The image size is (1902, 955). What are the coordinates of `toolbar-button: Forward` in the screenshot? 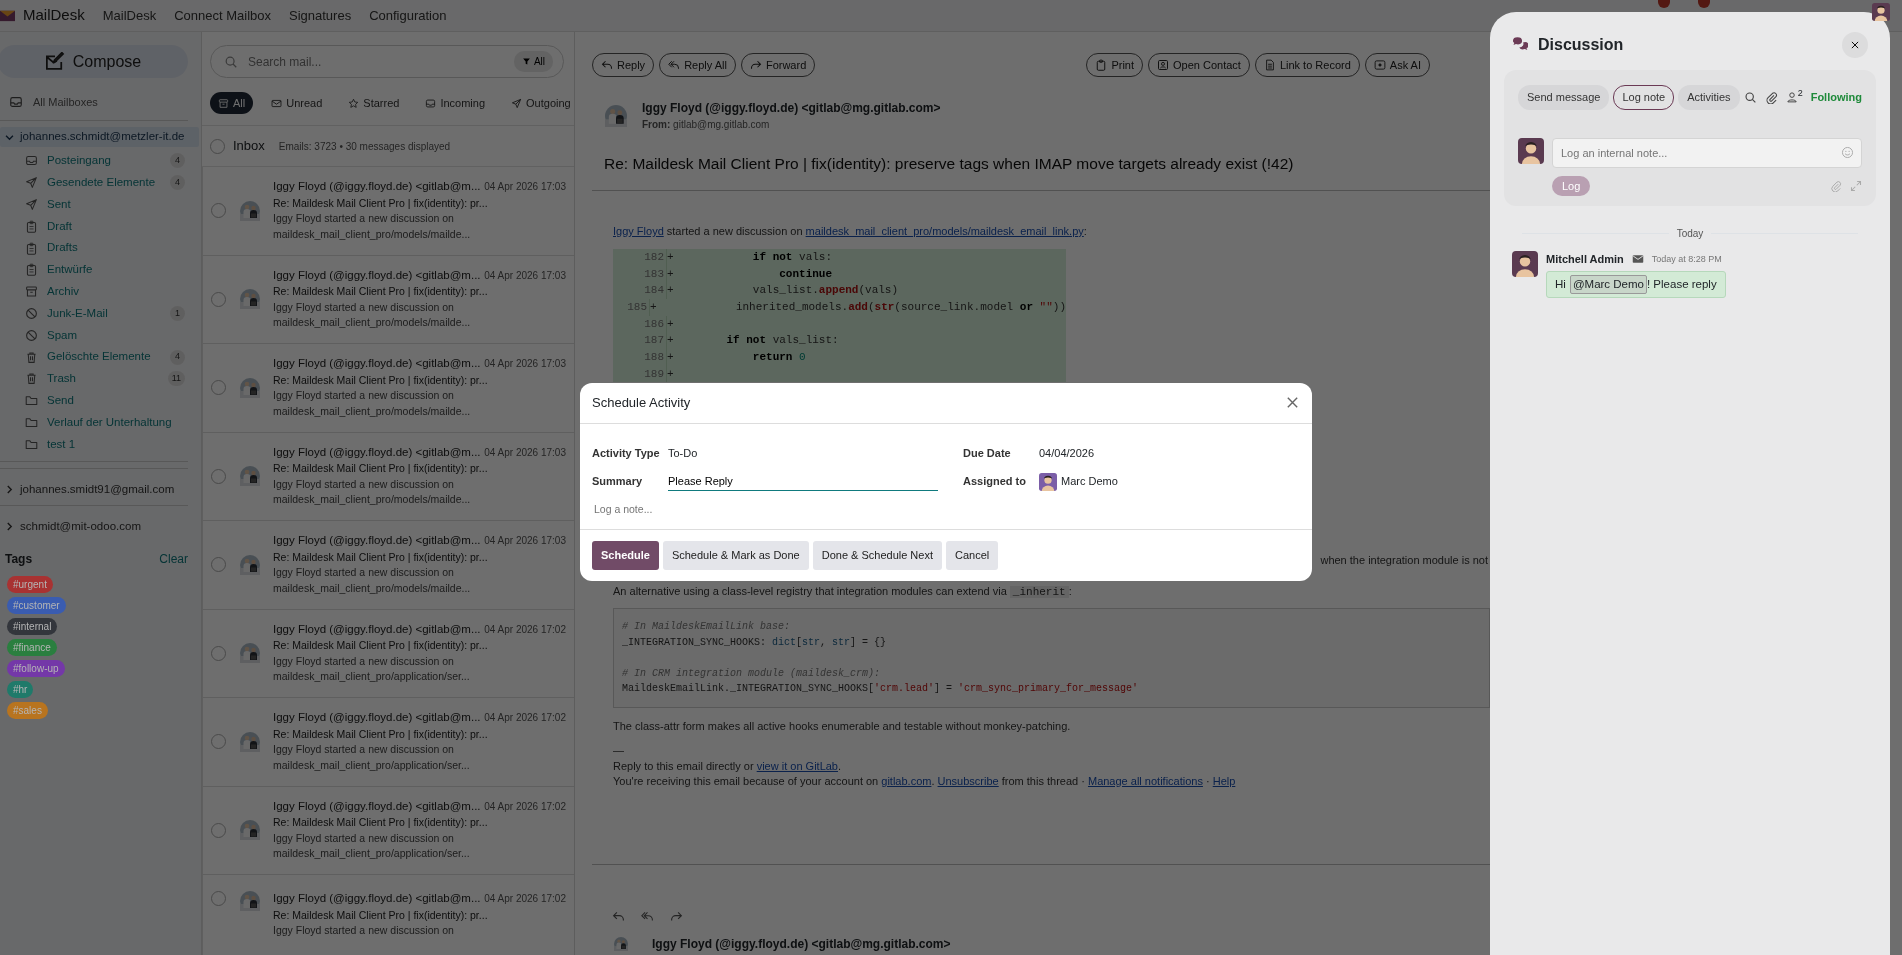 It's located at (778, 65).